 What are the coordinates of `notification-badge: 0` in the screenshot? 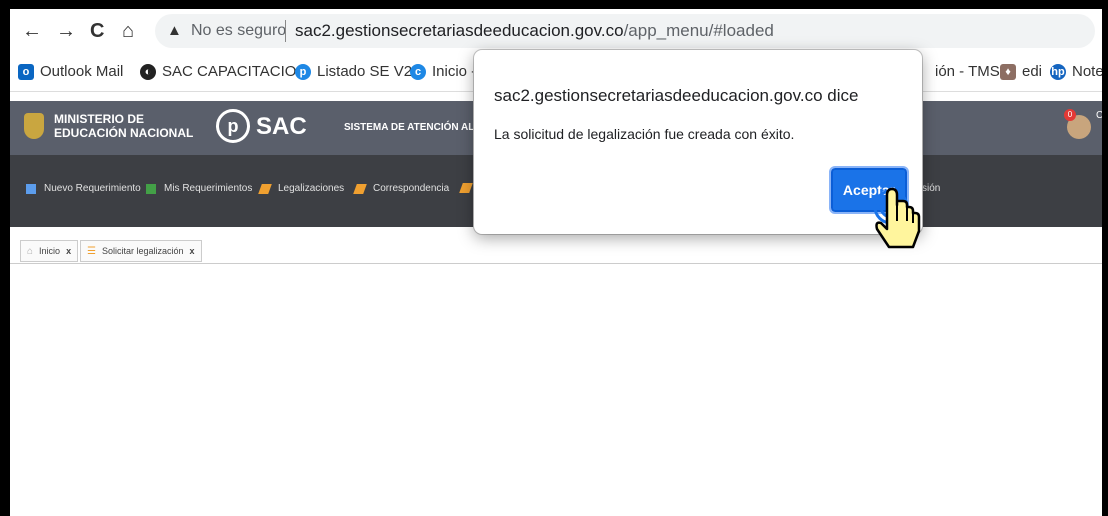 It's located at (1070, 115).